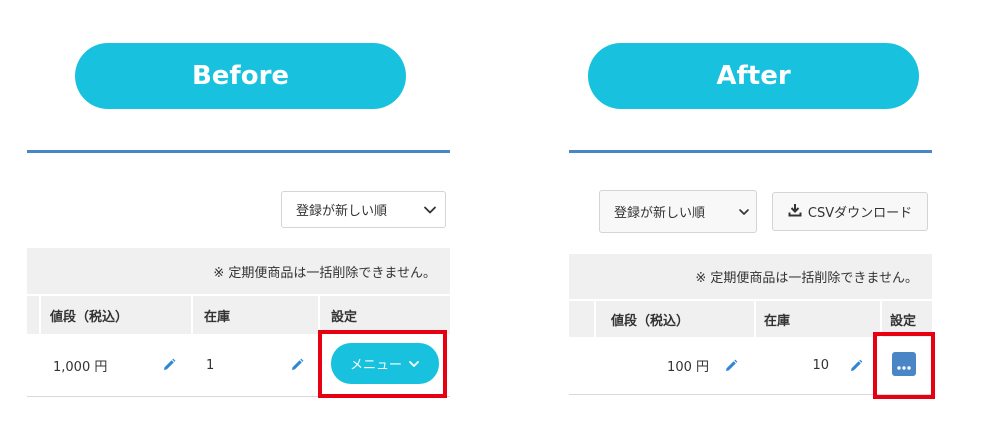  I want to click on stock-value: 1, so click(210, 365).